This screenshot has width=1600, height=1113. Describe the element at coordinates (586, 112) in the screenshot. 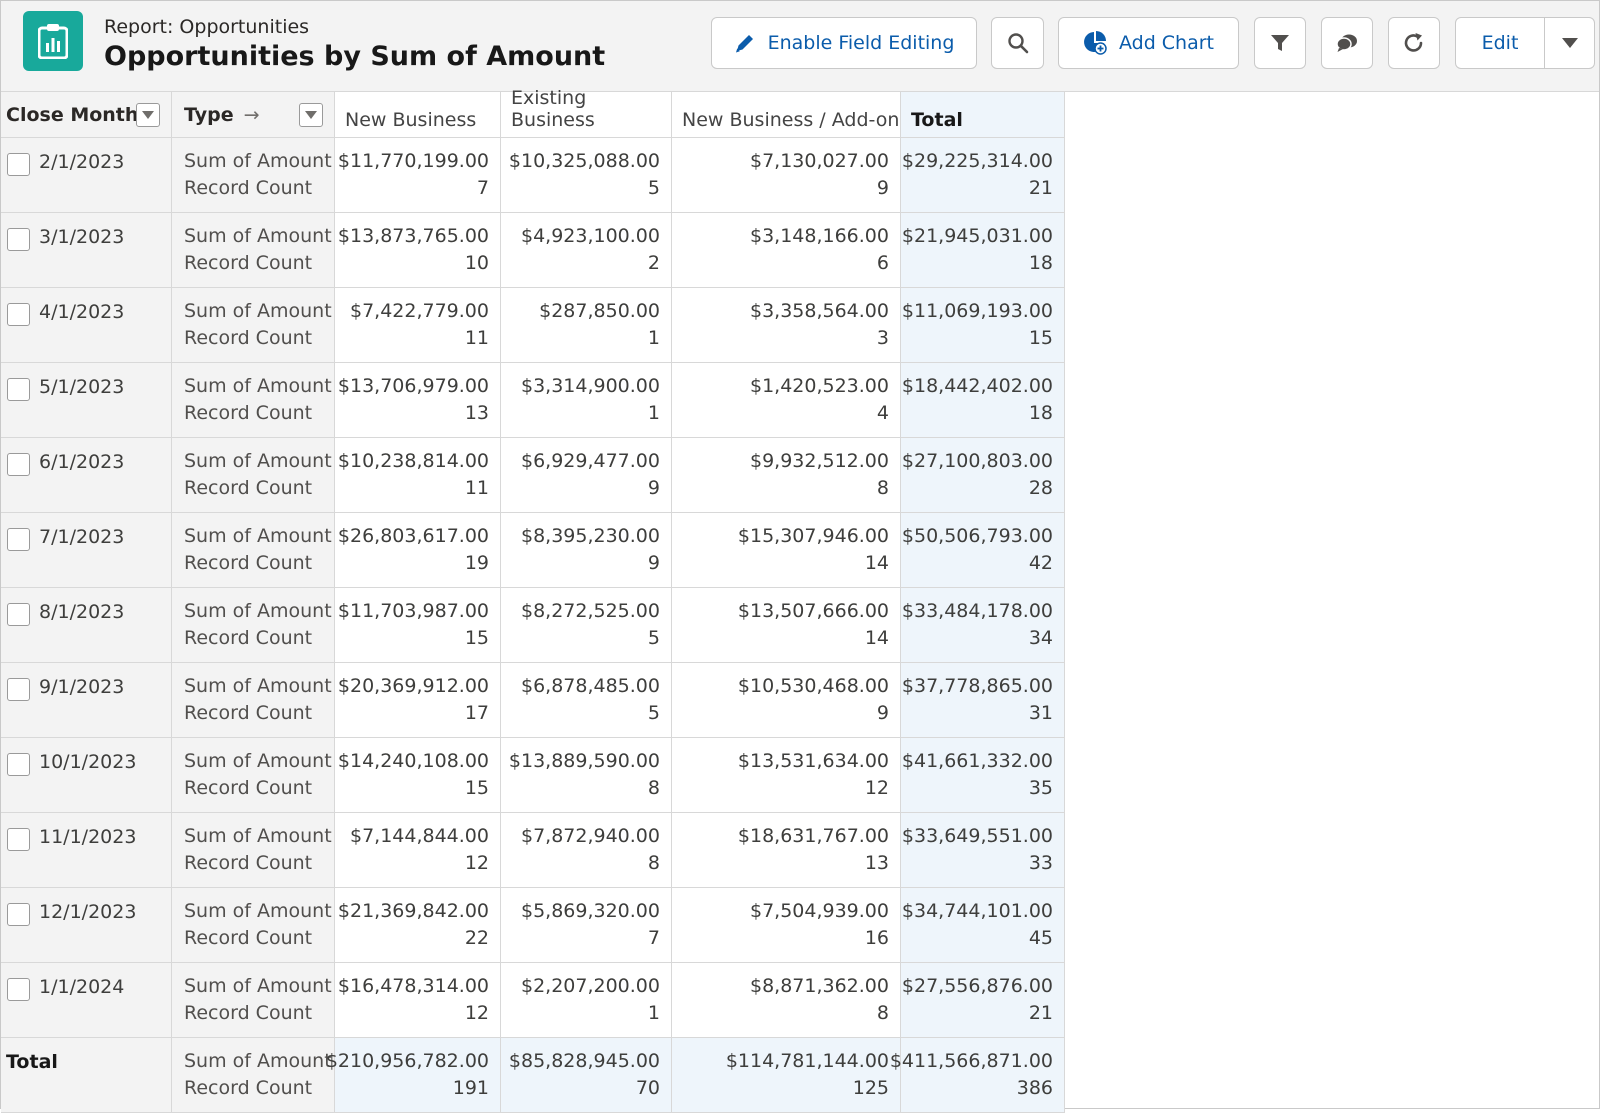

I see `column-header-existing-business: Existing Business` at that location.